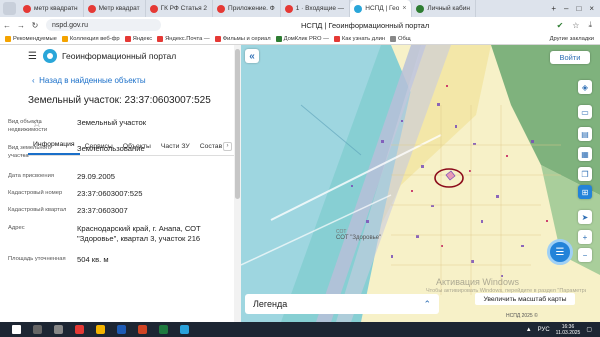 The height and width of the screenshot is (337, 600). What do you see at coordinates (404, 8) in the screenshot?
I see `close-tab-icon: ×` at bounding box center [404, 8].